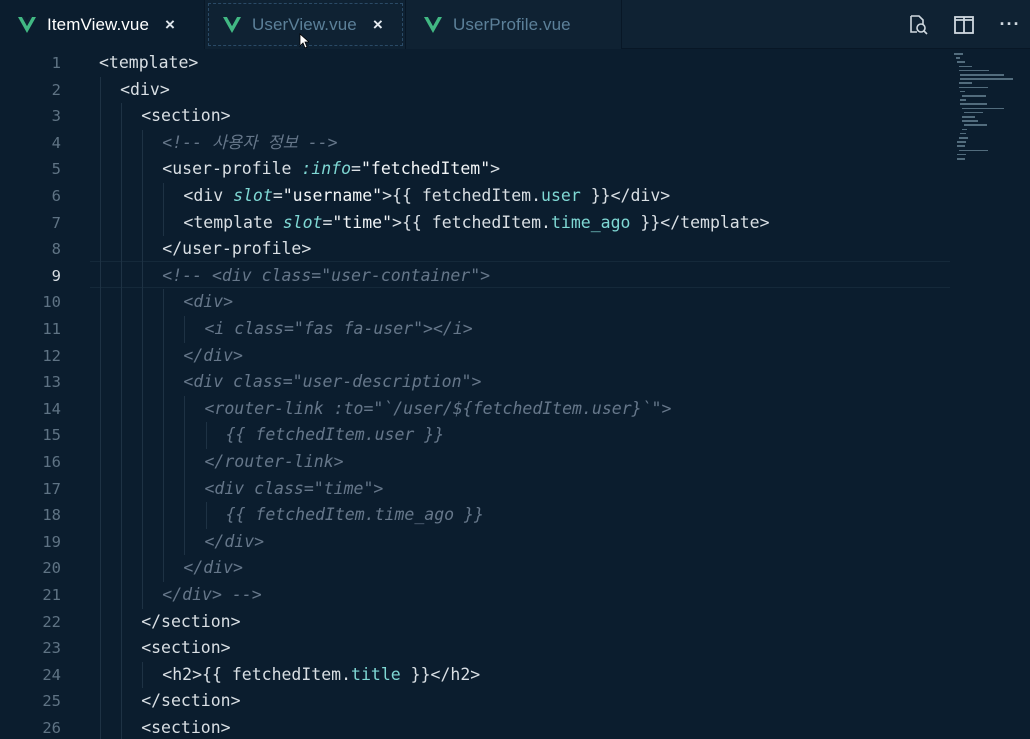  Describe the element at coordinates (51, 382) in the screenshot. I see `line-number: 13` at that location.